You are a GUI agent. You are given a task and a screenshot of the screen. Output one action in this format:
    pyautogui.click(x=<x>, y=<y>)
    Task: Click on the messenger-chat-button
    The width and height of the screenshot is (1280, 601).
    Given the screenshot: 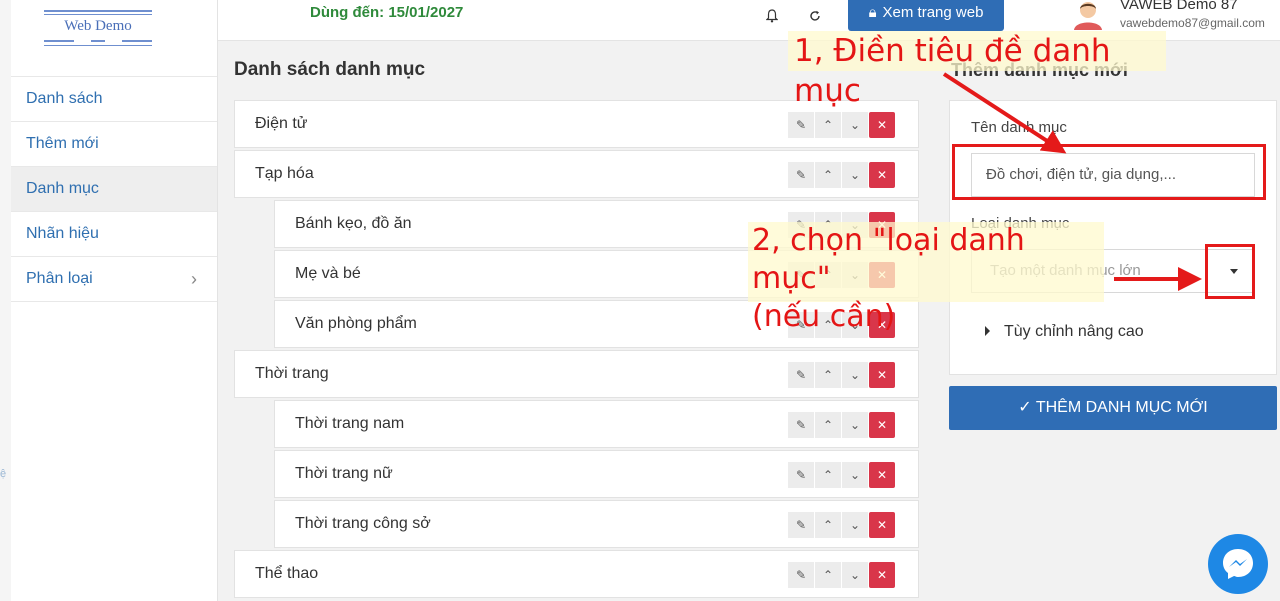 What is the action you would take?
    pyautogui.click(x=1238, y=564)
    